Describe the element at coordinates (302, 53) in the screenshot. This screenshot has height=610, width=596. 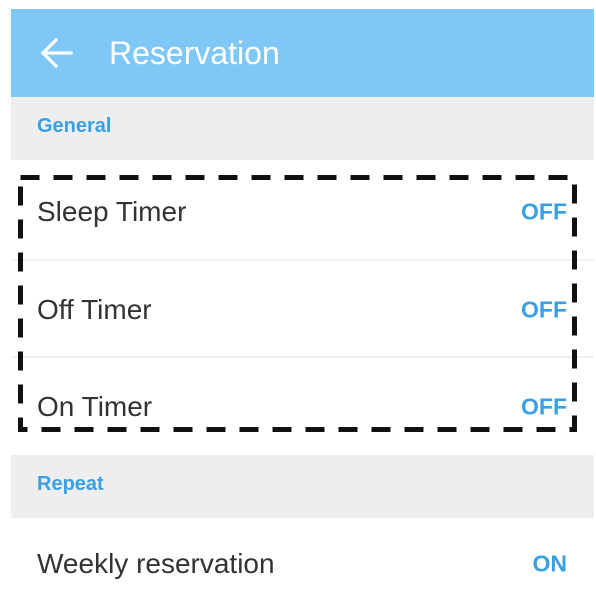
I see `app-bar: Reservation` at that location.